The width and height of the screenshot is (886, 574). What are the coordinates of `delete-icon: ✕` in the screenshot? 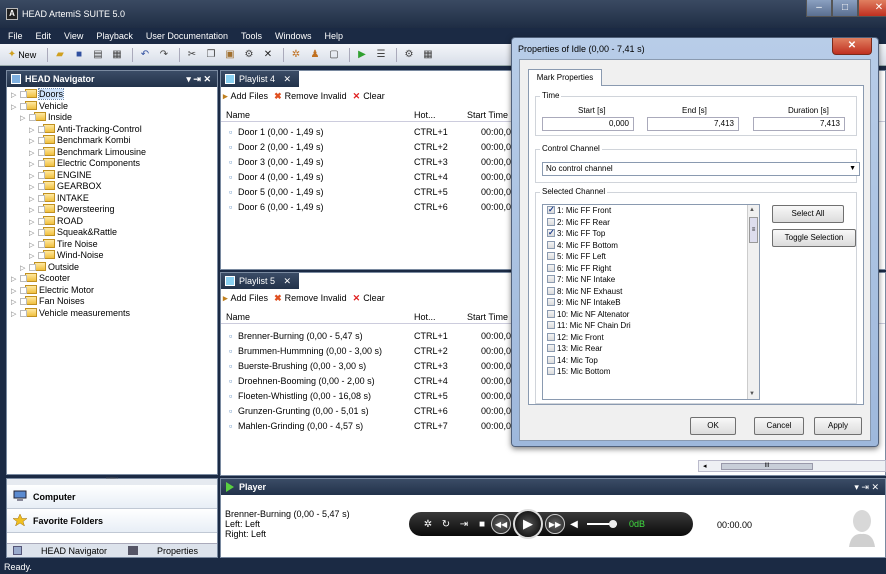 It's located at (268, 55).